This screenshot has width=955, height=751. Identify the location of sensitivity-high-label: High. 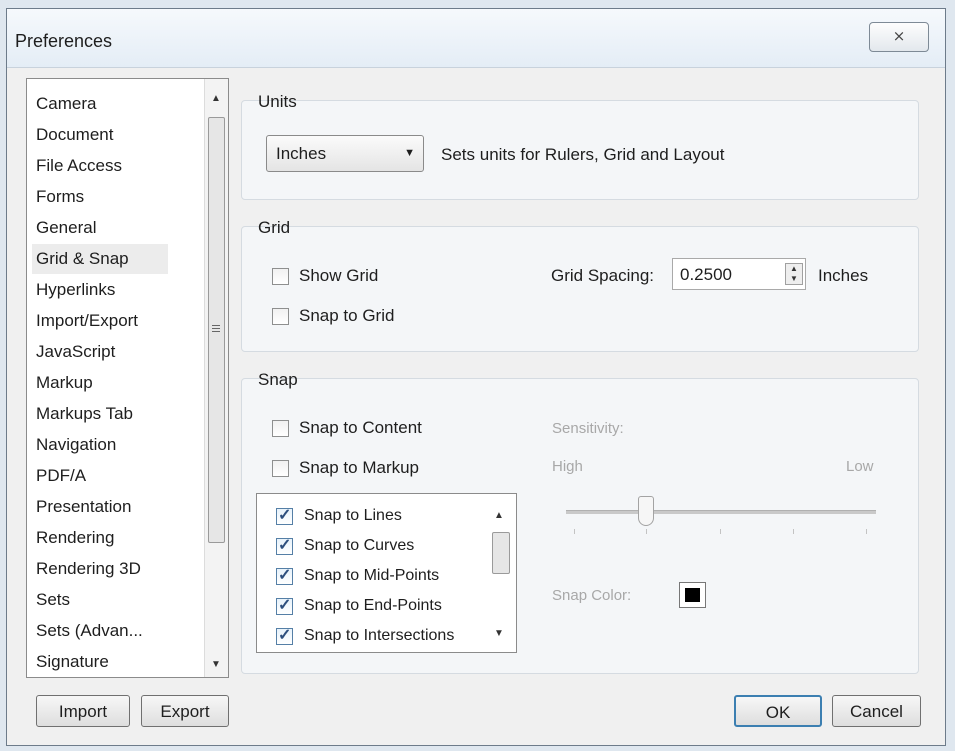
(567, 466).